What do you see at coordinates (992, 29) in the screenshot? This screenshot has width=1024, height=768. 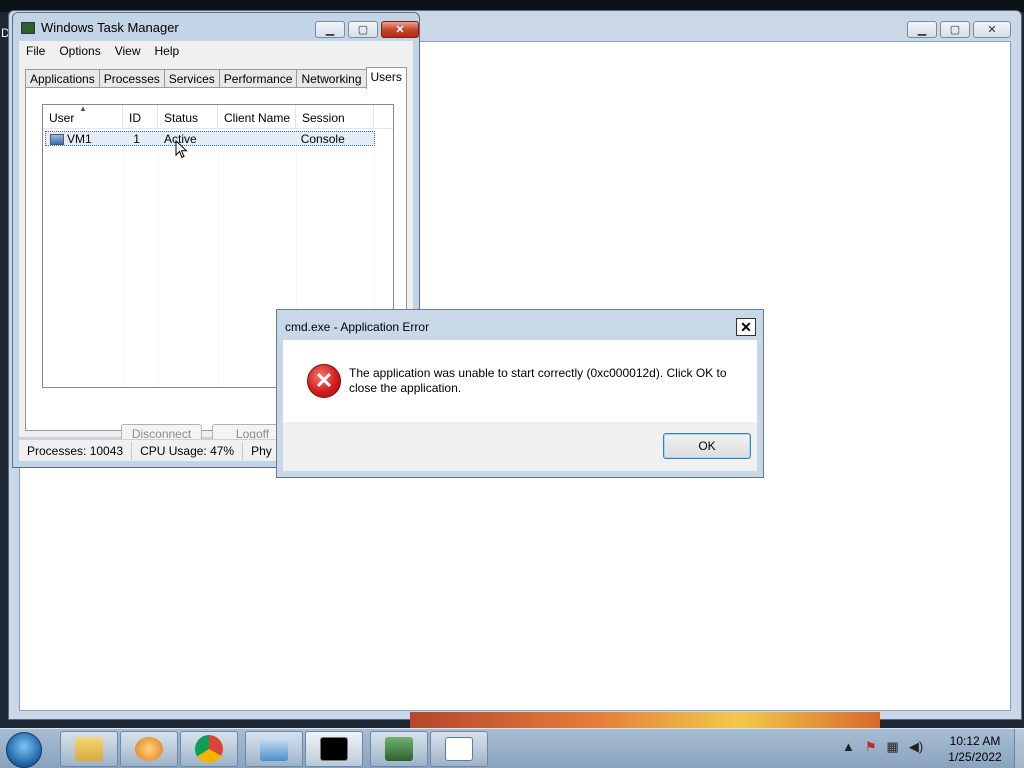 I see `close-button: ✕` at bounding box center [992, 29].